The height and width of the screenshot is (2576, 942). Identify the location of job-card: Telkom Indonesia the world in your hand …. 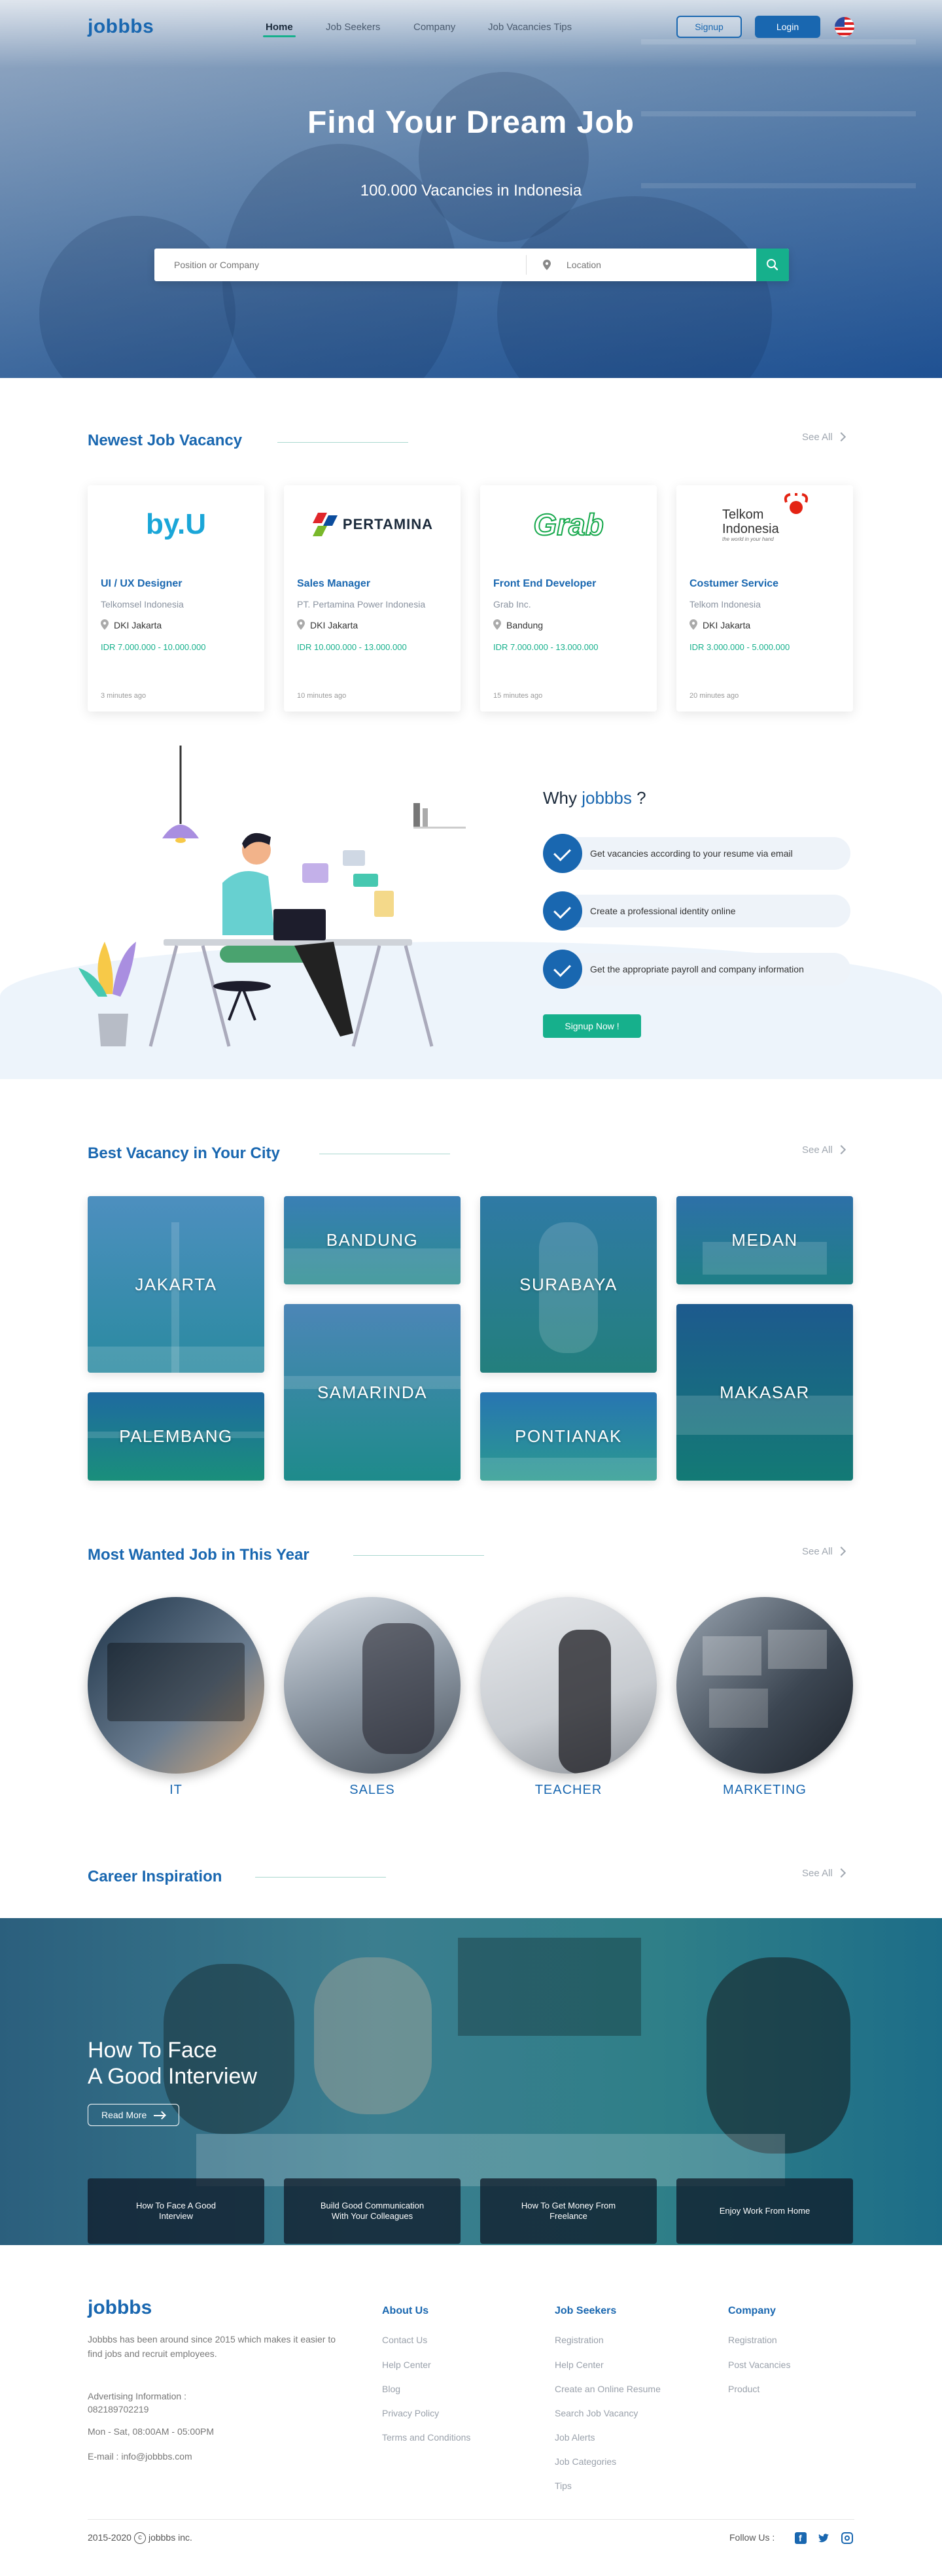
(765, 599).